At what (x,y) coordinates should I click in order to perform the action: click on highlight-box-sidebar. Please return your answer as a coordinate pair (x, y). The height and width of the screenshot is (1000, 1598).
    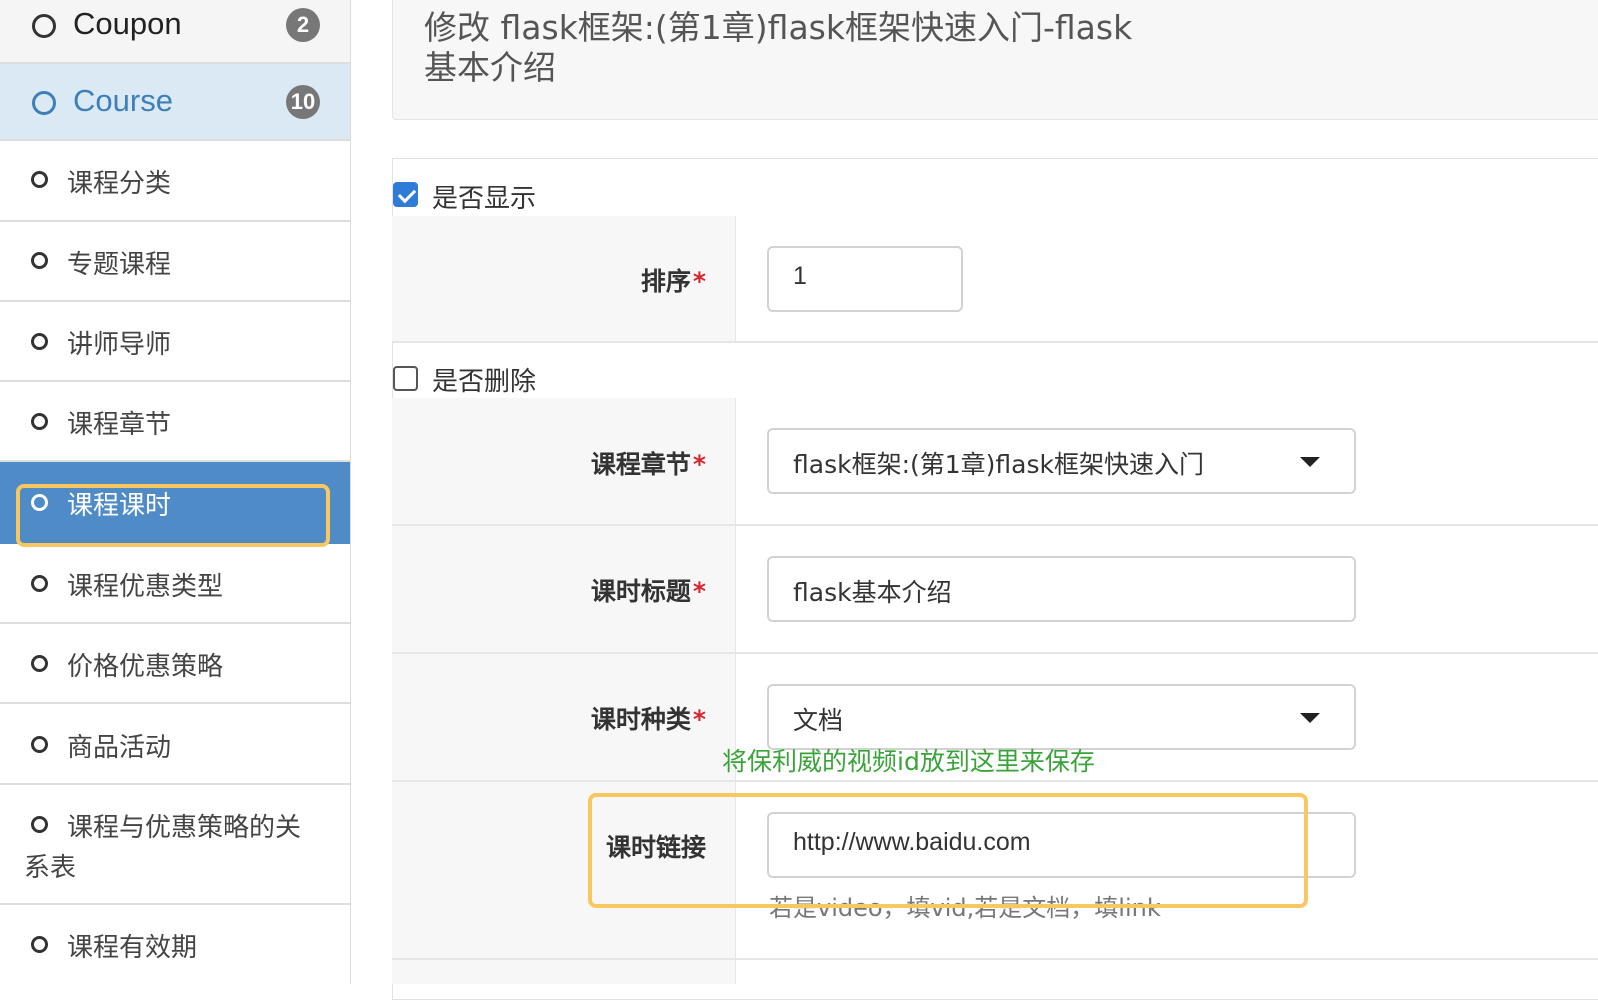
    Looking at the image, I should click on (173, 515).